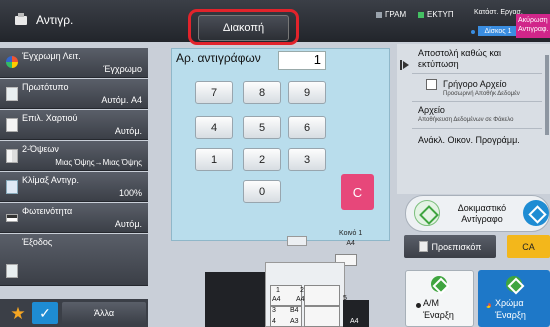  I want to click on color-start-line2: Έναρξη, so click(510, 315).